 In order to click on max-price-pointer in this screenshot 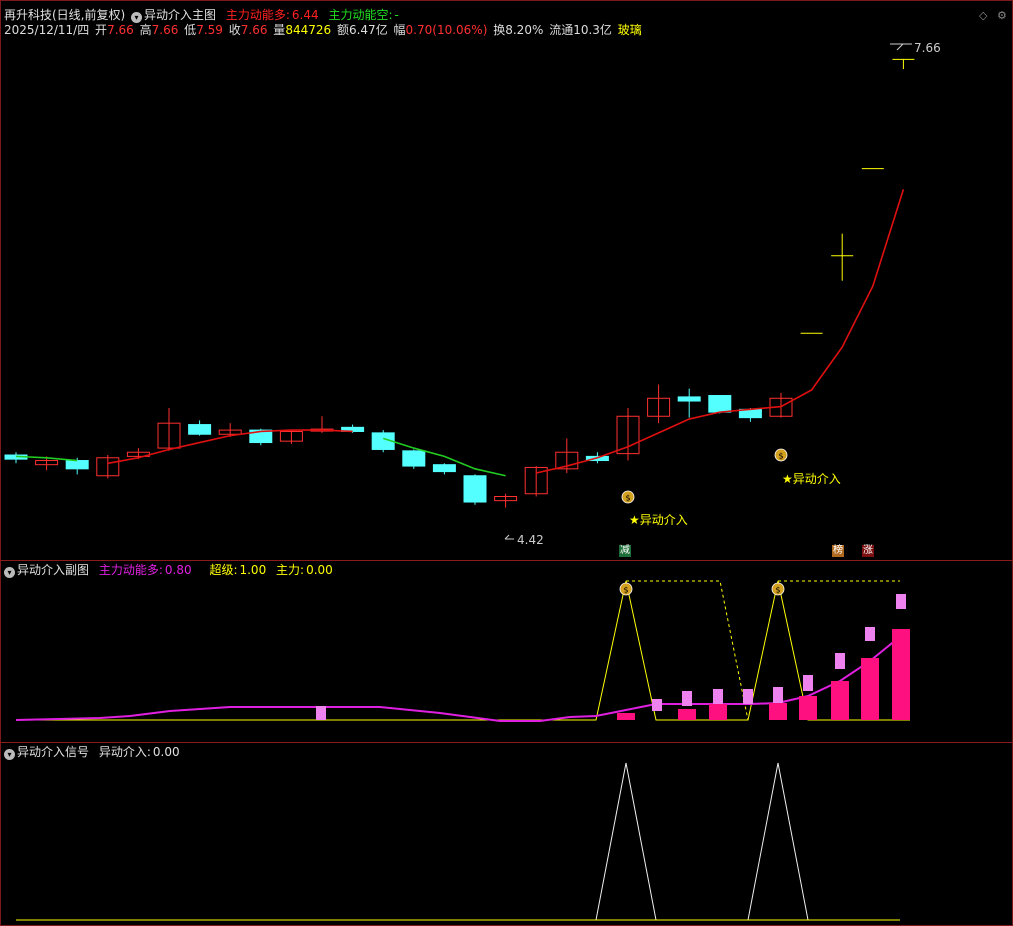, I will do `click(901, 47)`.